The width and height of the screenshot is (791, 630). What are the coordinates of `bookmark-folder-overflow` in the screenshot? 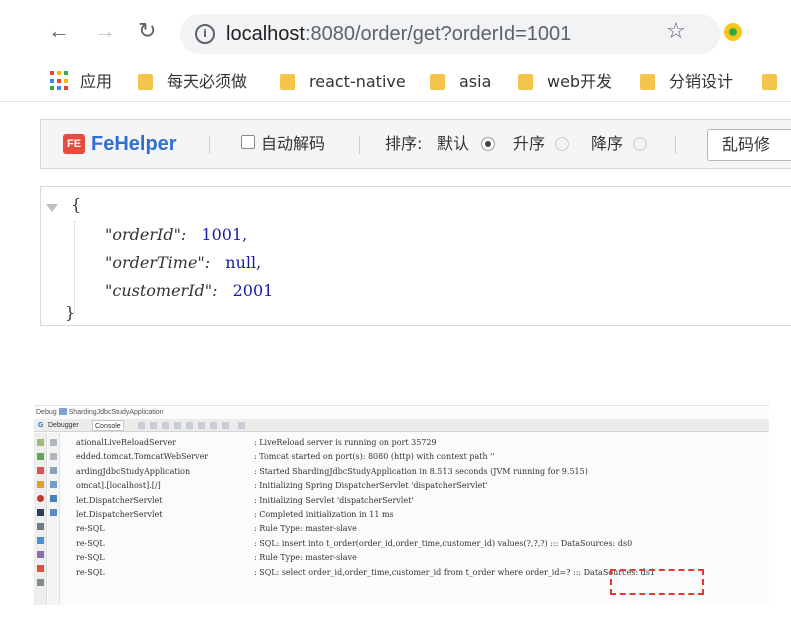 It's located at (776, 82).